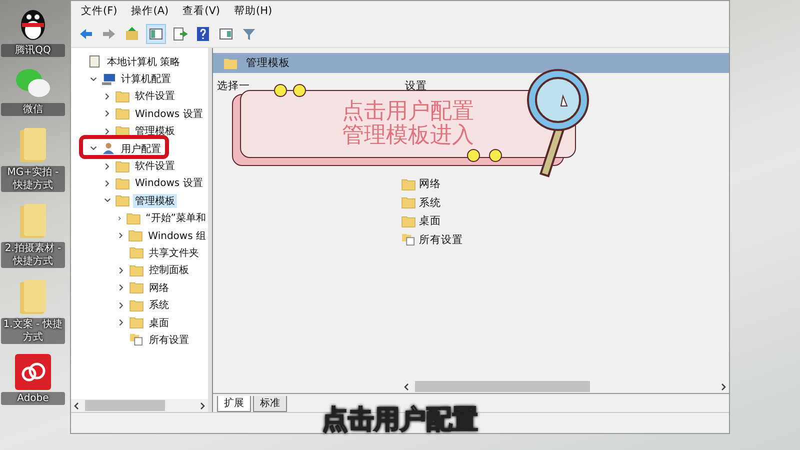 Image resolution: width=800 pixels, height=450 pixels. I want to click on tree-item: Windows 组, so click(177, 235).